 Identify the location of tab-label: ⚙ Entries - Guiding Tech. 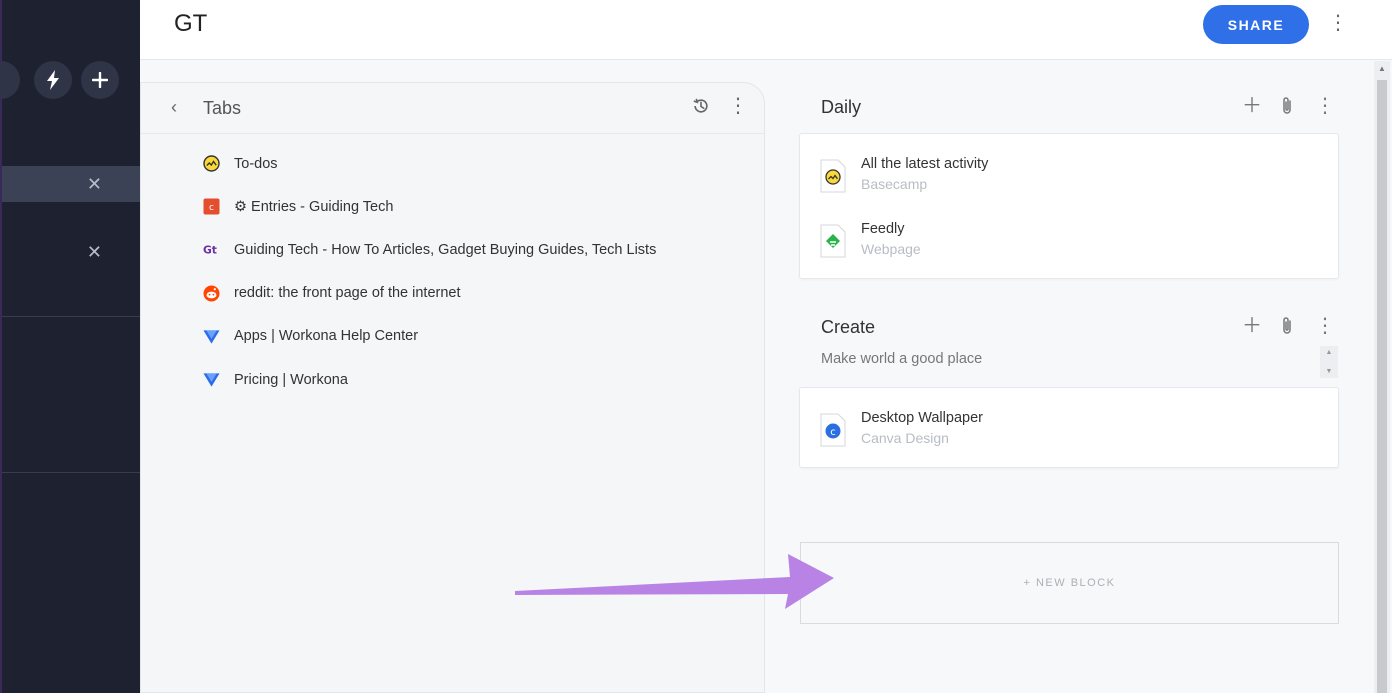
(314, 206).